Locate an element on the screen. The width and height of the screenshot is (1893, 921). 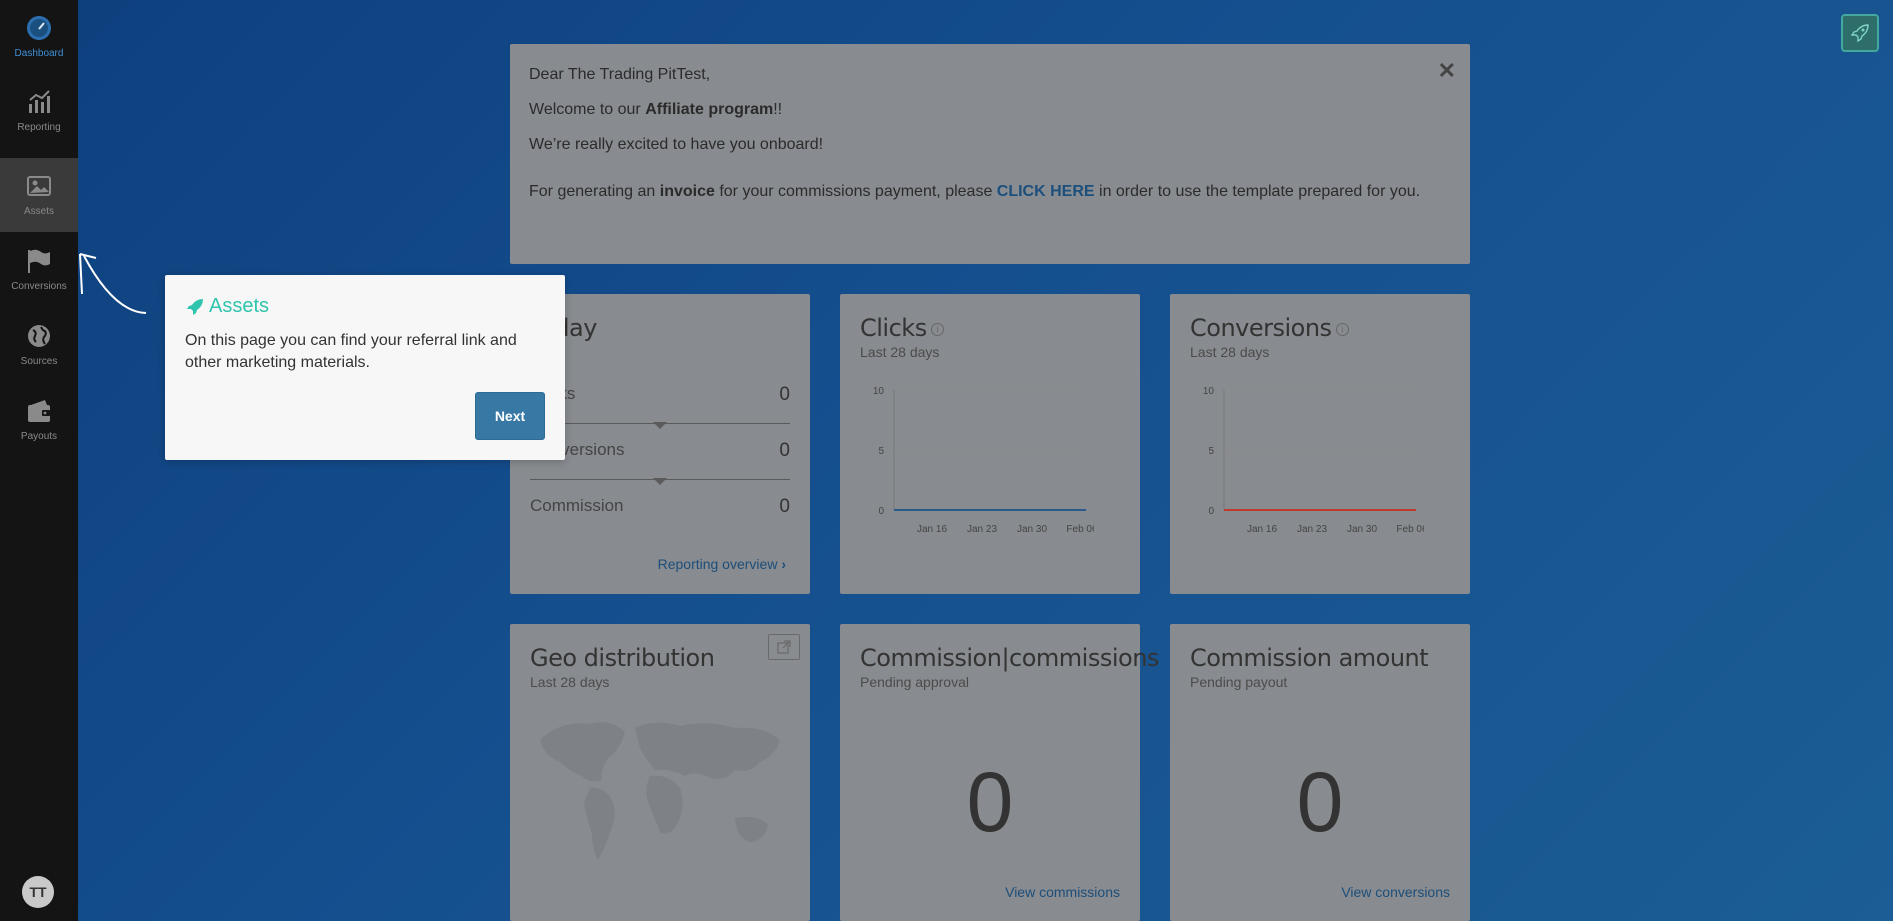
close-icon: ✕ is located at coordinates (1447, 71).